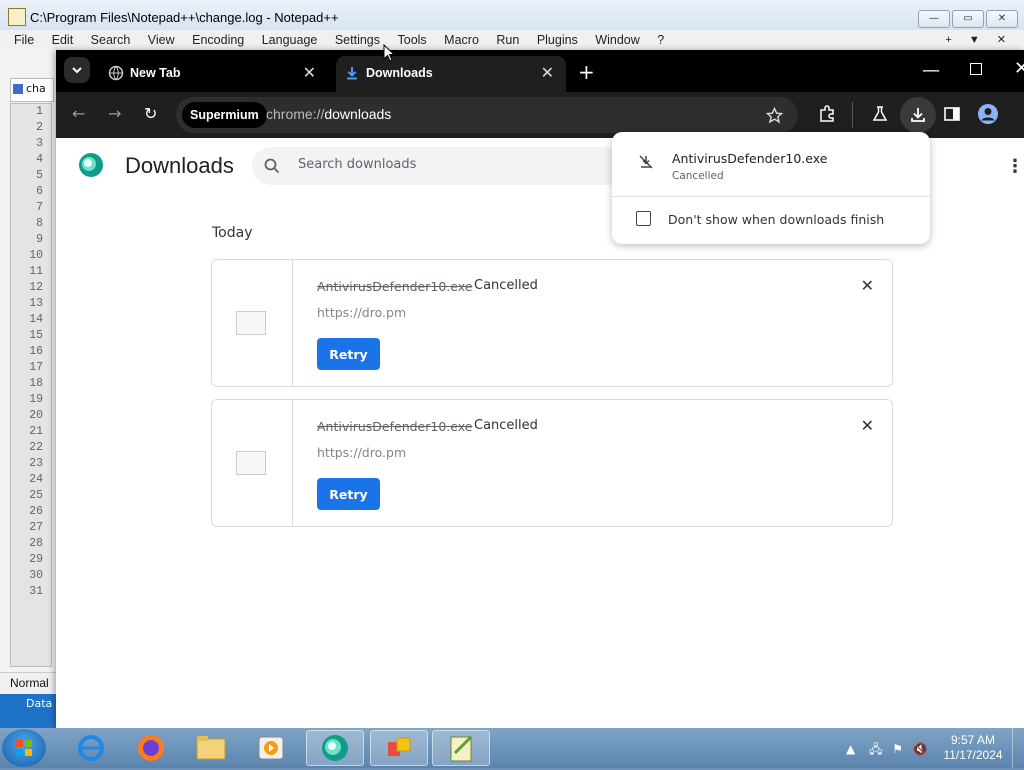  Describe the element at coordinates (771, 196) in the screenshot. I see `bubble-divider` at that location.